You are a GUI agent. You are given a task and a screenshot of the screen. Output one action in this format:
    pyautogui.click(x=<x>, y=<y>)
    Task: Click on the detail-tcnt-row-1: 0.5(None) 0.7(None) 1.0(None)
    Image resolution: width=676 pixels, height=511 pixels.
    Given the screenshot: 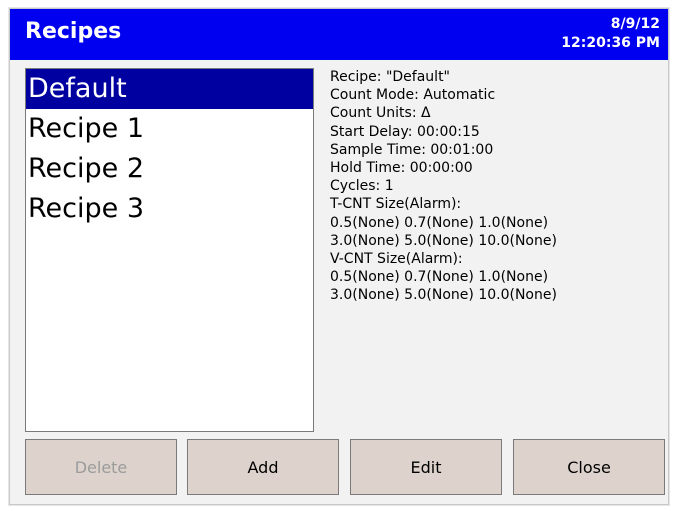 What is the action you would take?
    pyautogui.click(x=439, y=222)
    